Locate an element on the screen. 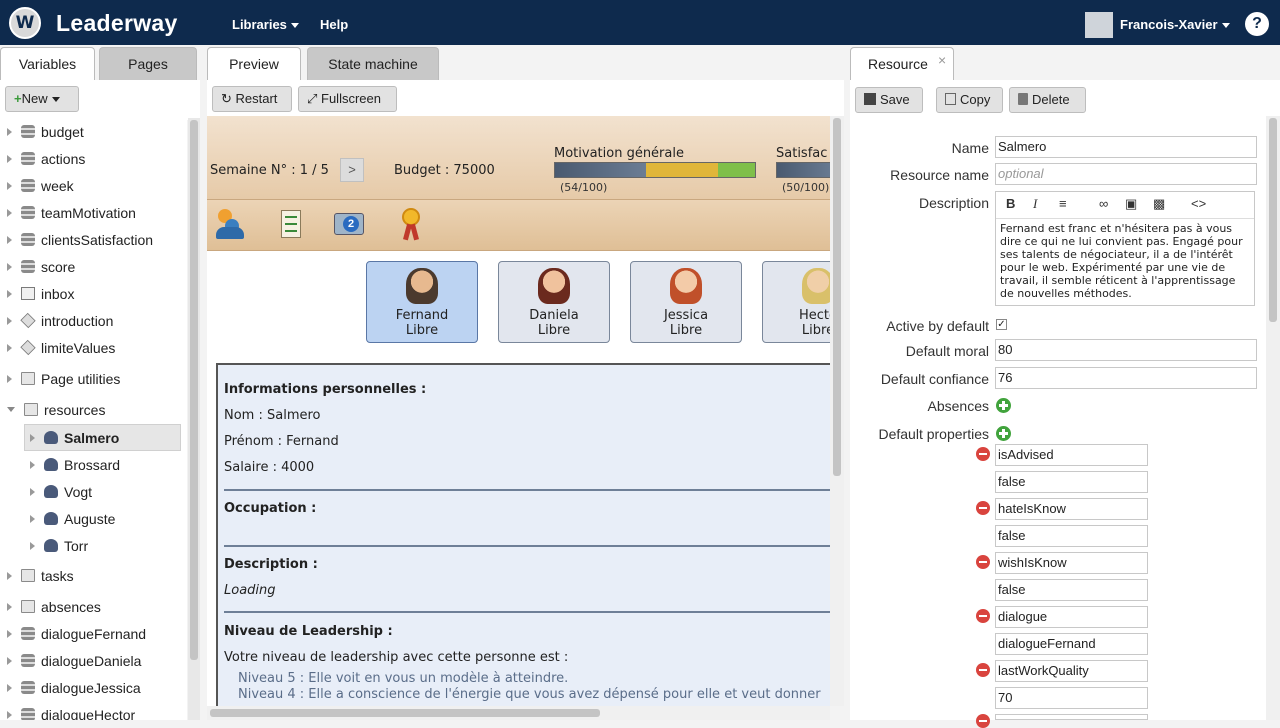  app-logo-icon: W is located at coordinates (25, 23).